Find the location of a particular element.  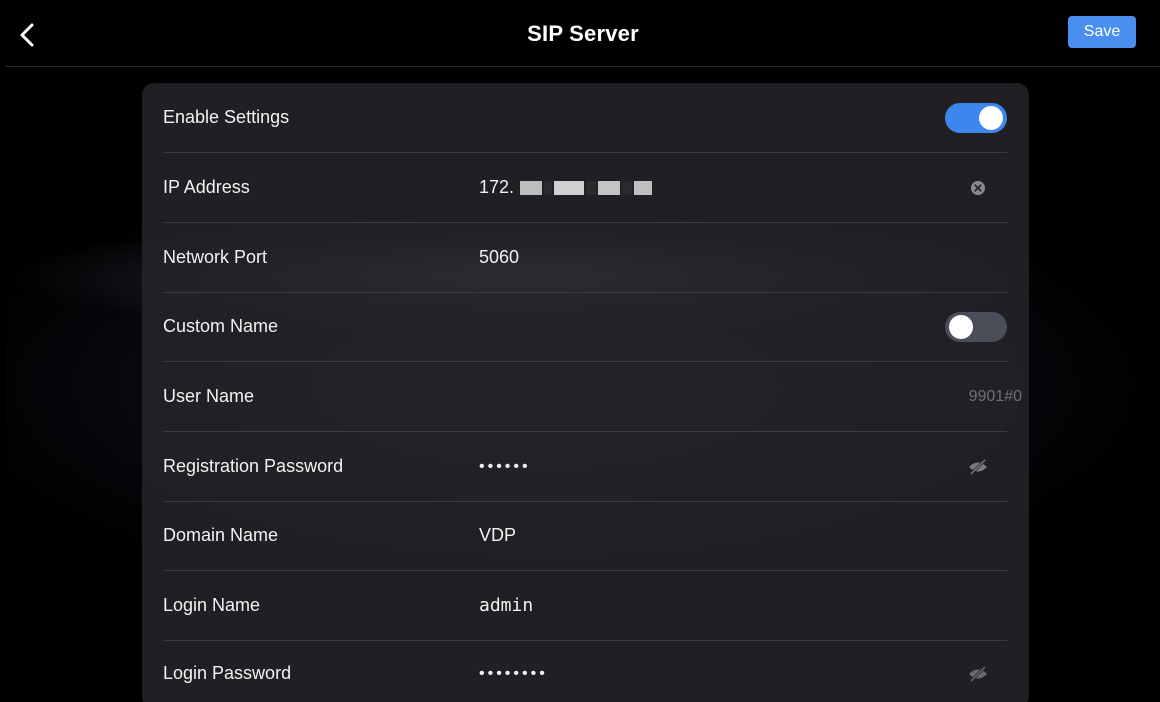

network-port-label: Network Port is located at coordinates (215, 257).